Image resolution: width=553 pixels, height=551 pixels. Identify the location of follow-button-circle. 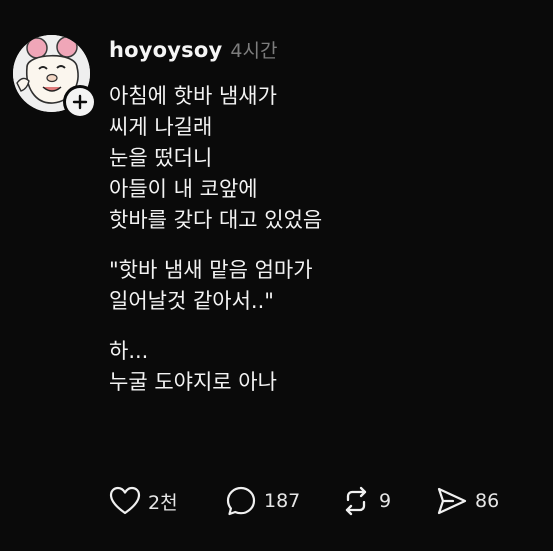
(80, 102).